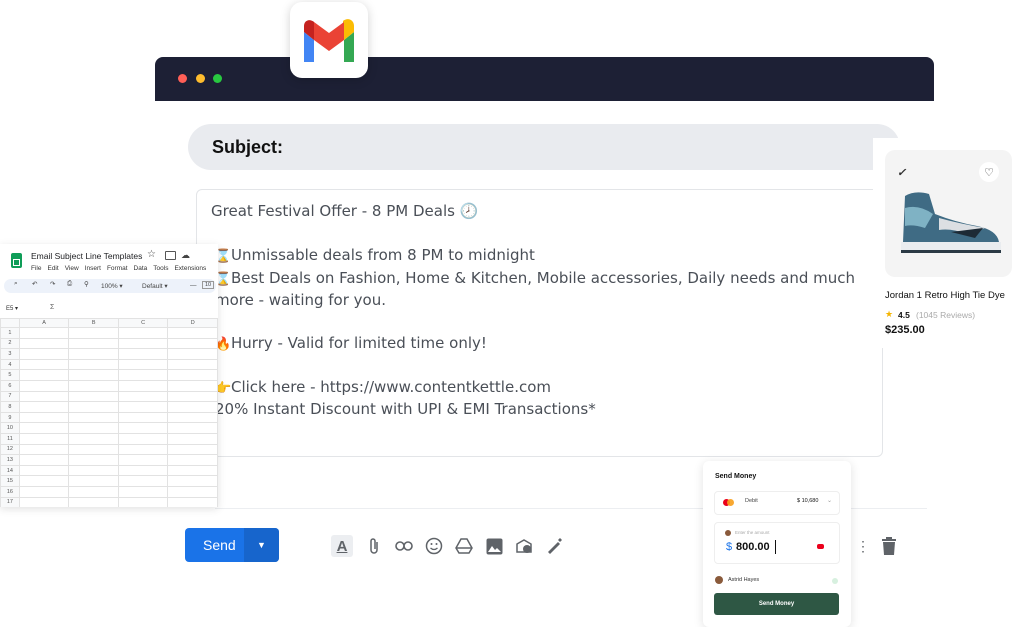 The width and height of the screenshot is (1024, 627). What do you see at coordinates (544, 147) in the screenshot?
I see `subject-field: Subject:` at bounding box center [544, 147].